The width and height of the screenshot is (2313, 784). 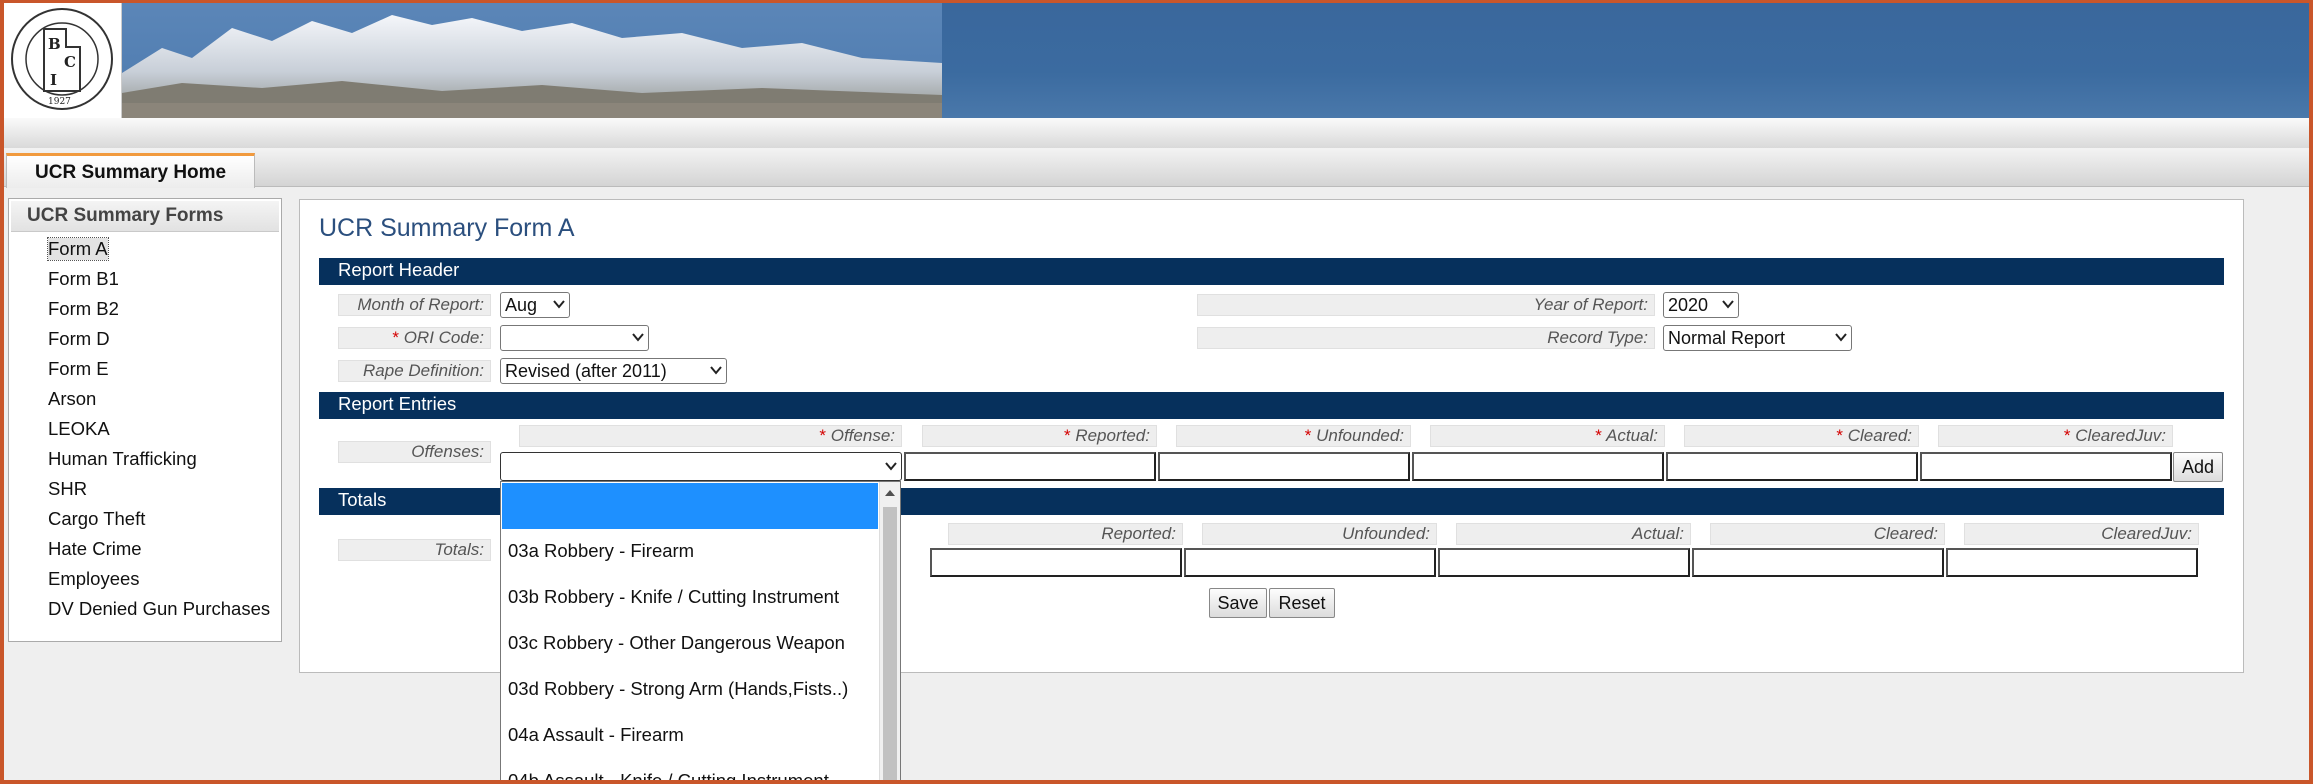 I want to click on clearedjuv-column-header: * ClearedJuv:, so click(x=2055, y=436).